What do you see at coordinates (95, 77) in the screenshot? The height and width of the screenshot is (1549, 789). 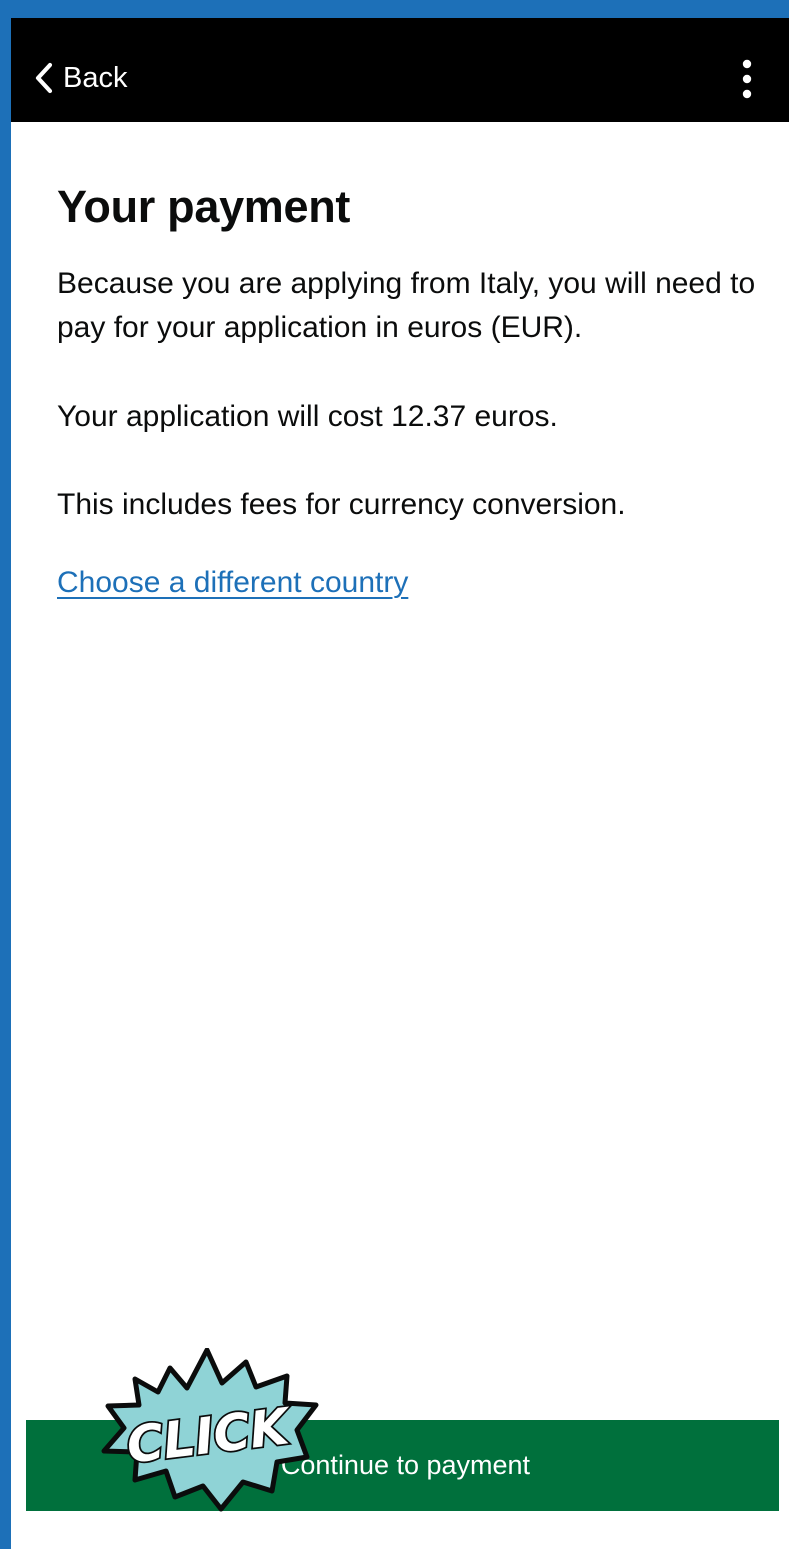 I see `back-label: Back` at bounding box center [95, 77].